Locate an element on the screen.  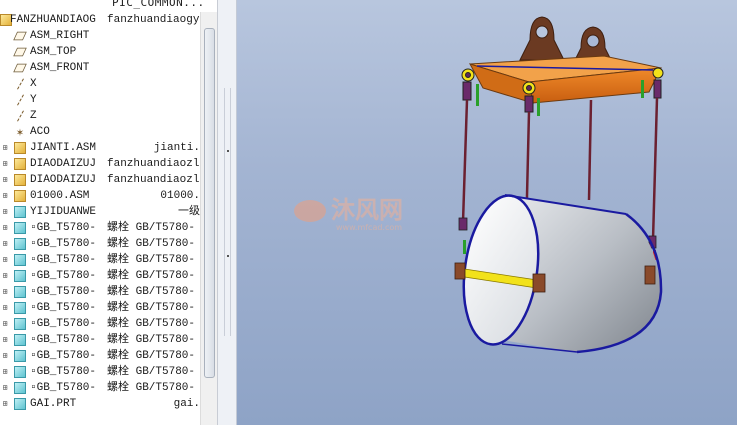
tree-item: ⊞ GAI.PRT gai. is located at coordinates (100, 404).